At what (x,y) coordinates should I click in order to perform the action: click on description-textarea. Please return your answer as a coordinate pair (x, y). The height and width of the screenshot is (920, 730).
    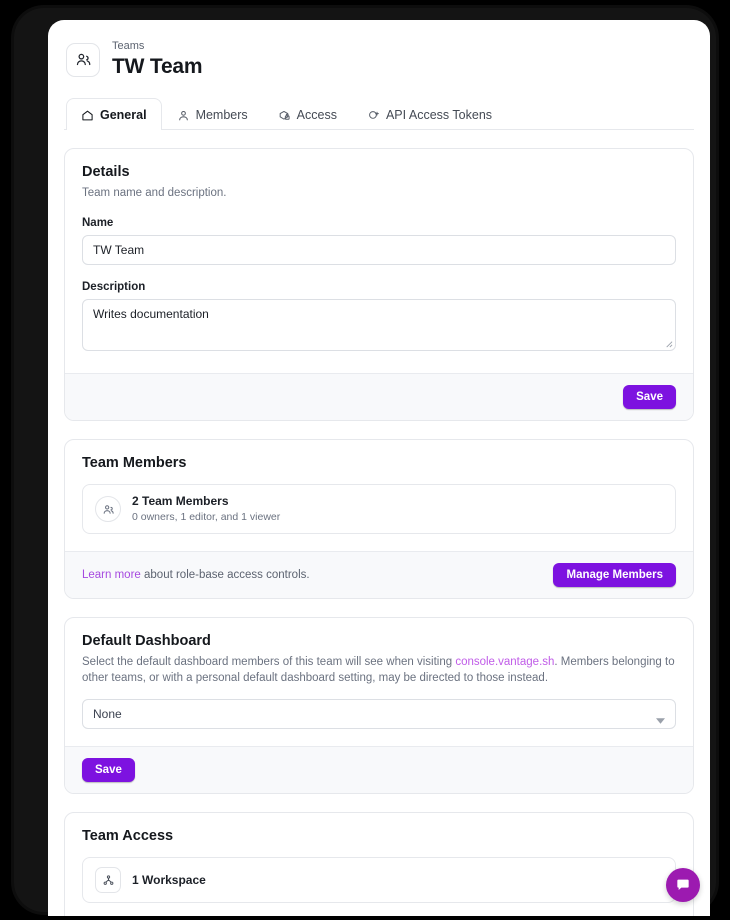
    Looking at the image, I should click on (379, 325).